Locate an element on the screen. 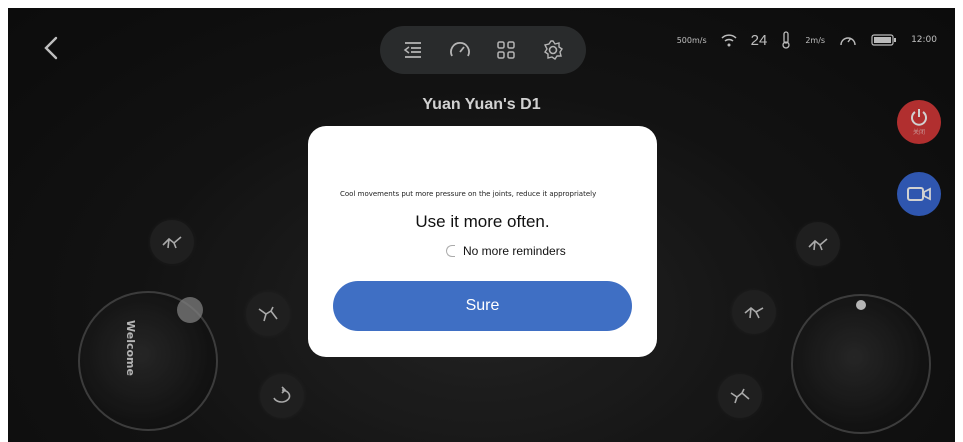 The width and height of the screenshot is (963, 442). dialog-headline: Use it more often. is located at coordinates (482, 221).